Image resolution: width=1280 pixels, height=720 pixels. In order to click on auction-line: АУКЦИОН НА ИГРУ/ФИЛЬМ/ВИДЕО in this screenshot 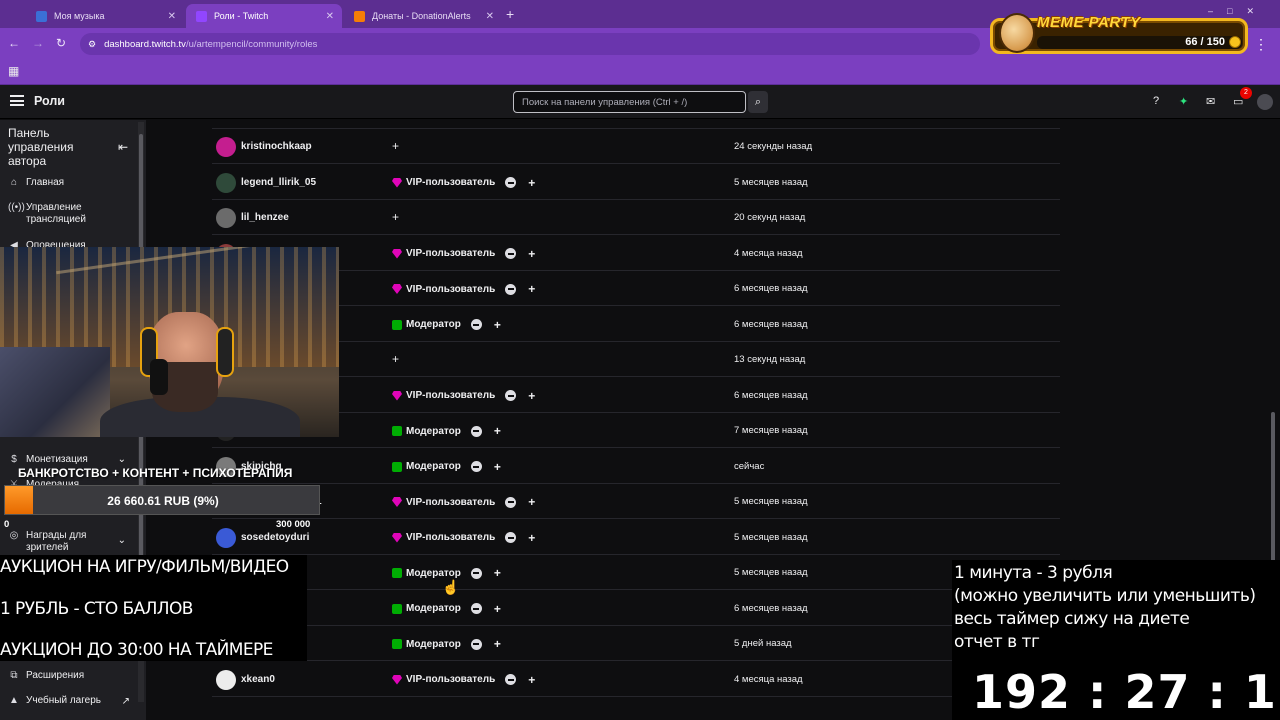, I will do `click(144, 567)`.